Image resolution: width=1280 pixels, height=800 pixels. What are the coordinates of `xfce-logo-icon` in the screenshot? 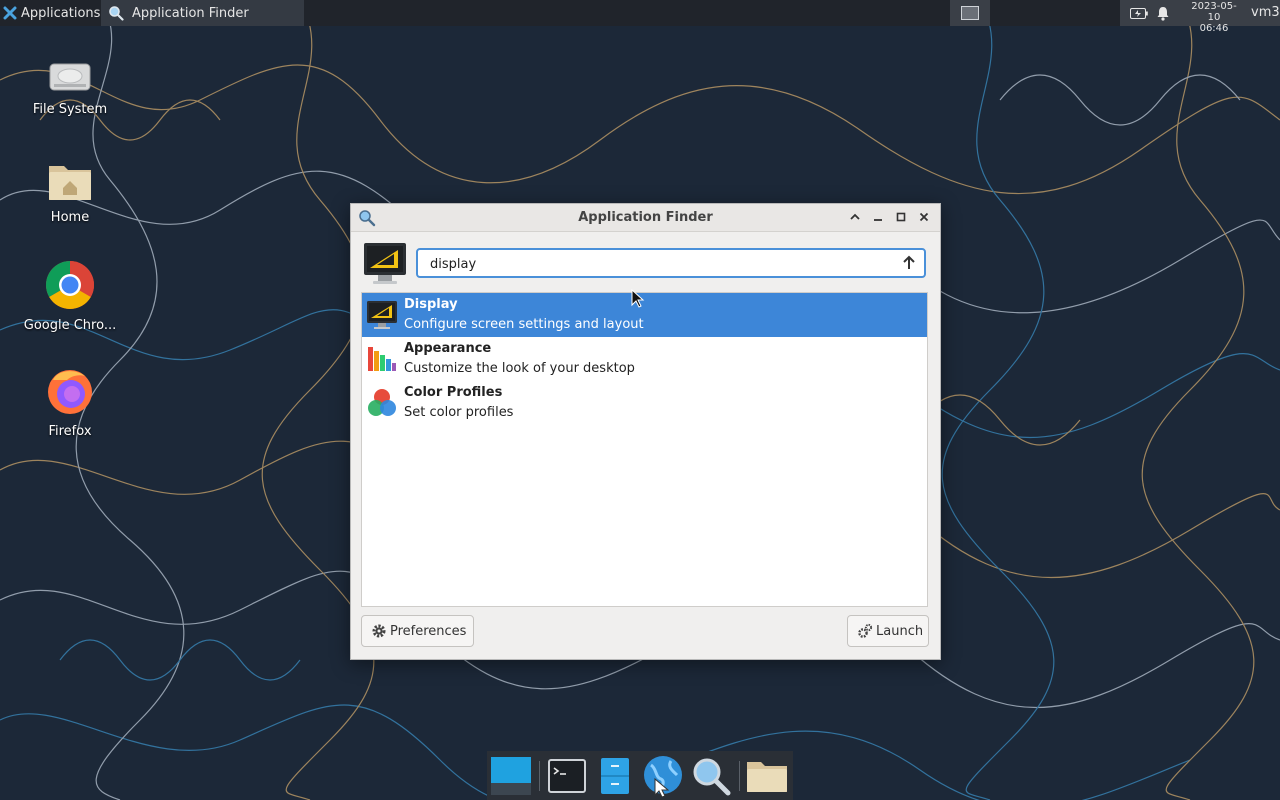 It's located at (10, 13).